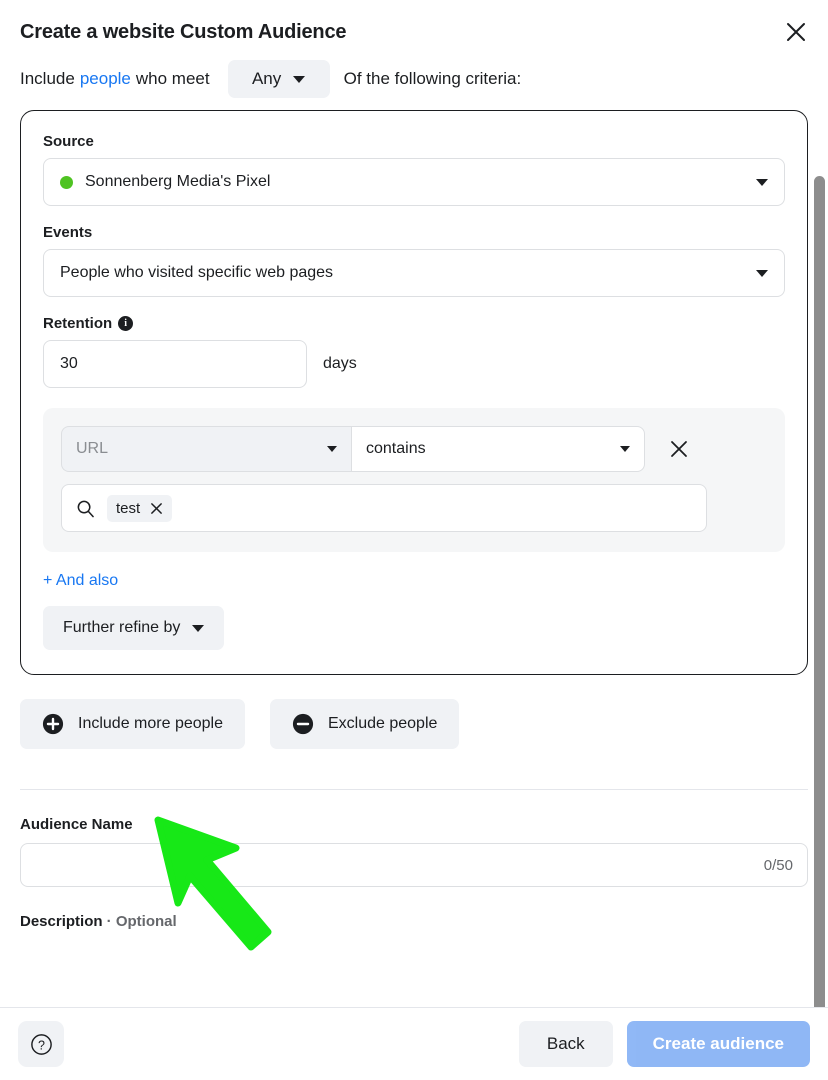 Image resolution: width=828 pixels, height=1080 pixels. What do you see at coordinates (718, 1044) in the screenshot?
I see `create-audience-button: Create audience` at bounding box center [718, 1044].